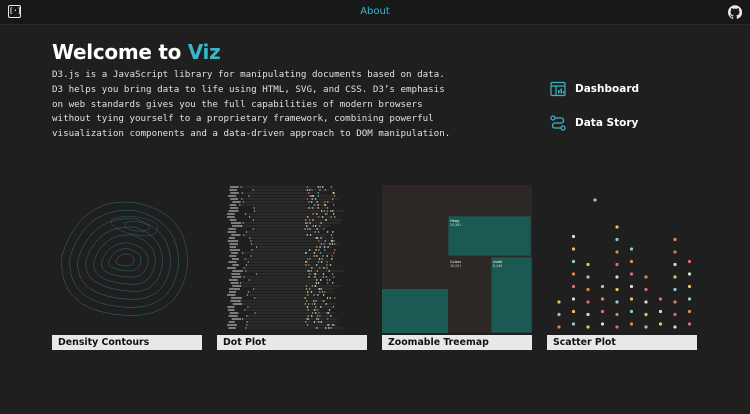 Image resolution: width=750 pixels, height=414 pixels. I want to click on data-story-link: Data Story, so click(594, 123).